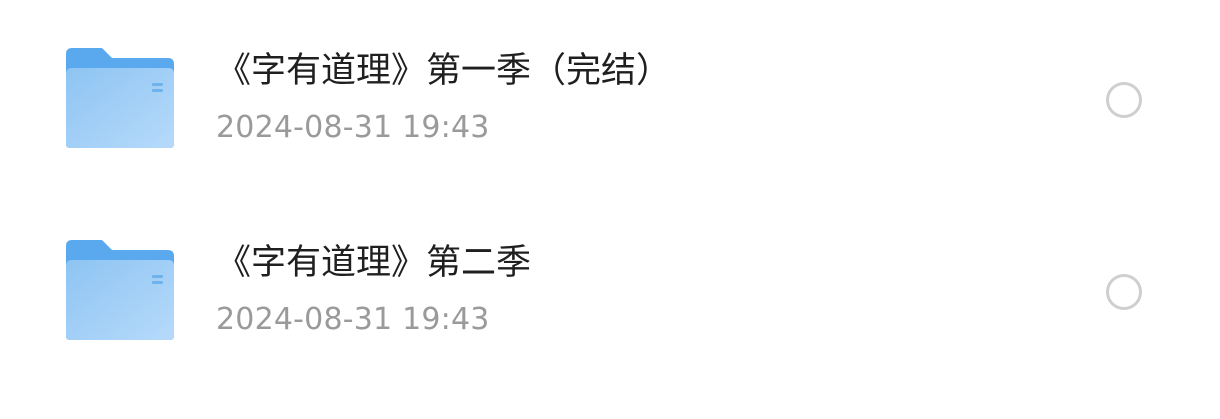 This screenshot has height=419, width=1220. What do you see at coordinates (444, 71) in the screenshot?
I see `file-name: 《字有道理》第一季（完结）` at bounding box center [444, 71].